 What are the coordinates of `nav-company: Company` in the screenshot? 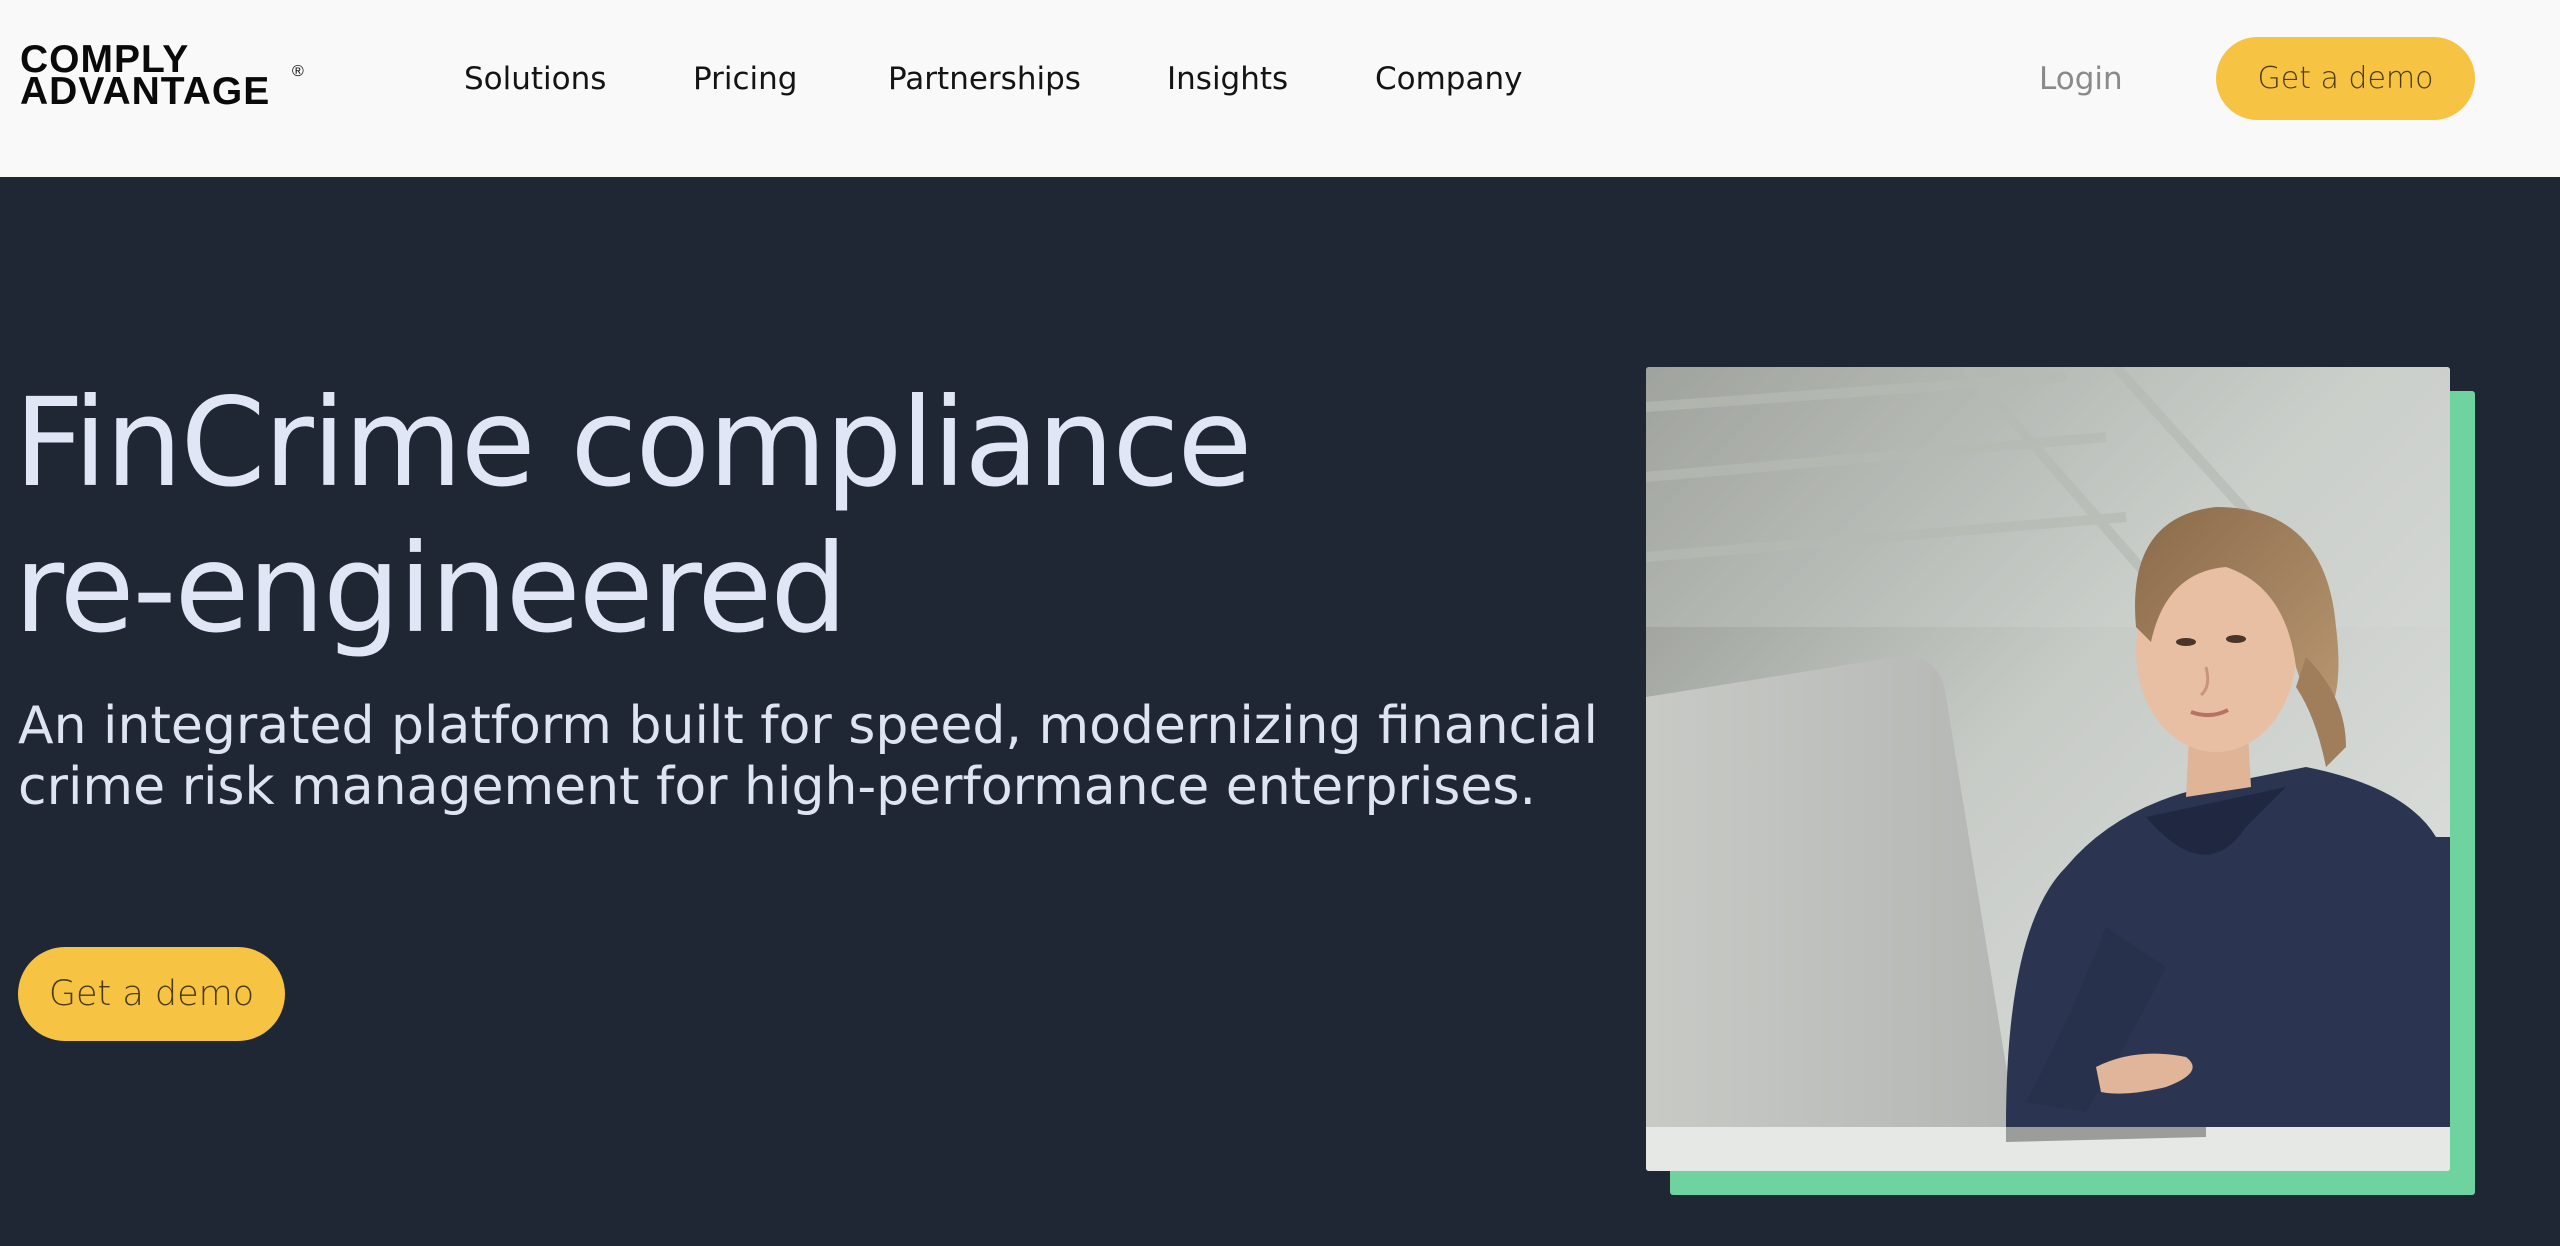 It's located at (1448, 79).